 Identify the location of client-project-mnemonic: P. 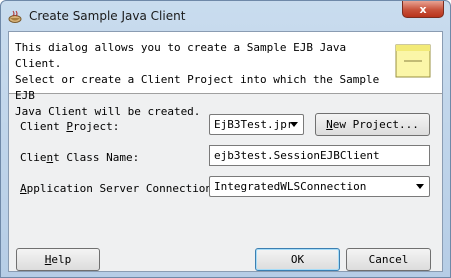
(69, 126).